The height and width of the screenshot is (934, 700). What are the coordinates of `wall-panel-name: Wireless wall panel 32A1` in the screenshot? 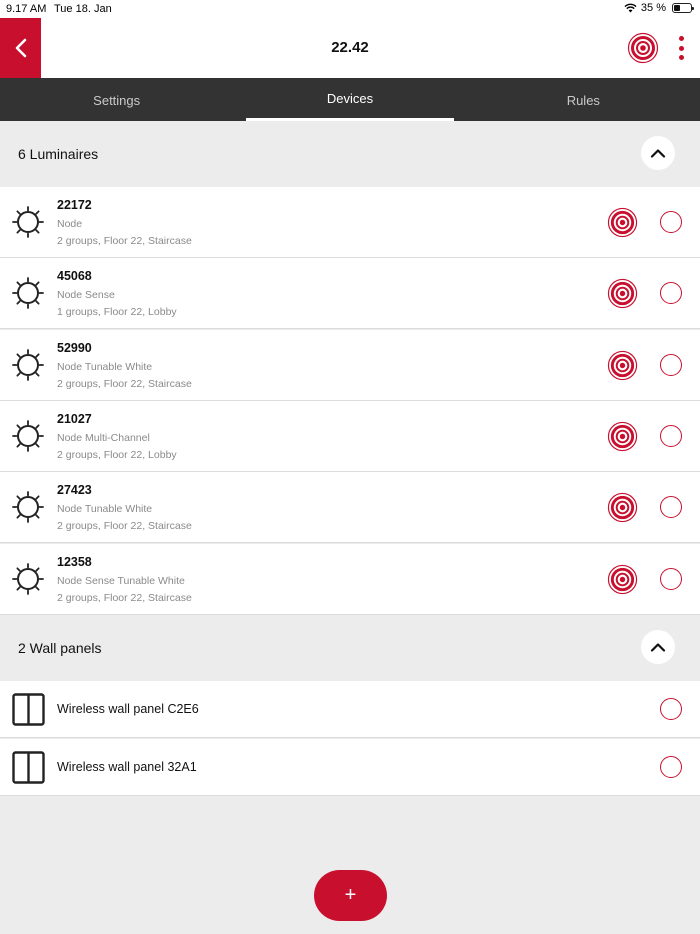 It's located at (127, 766).